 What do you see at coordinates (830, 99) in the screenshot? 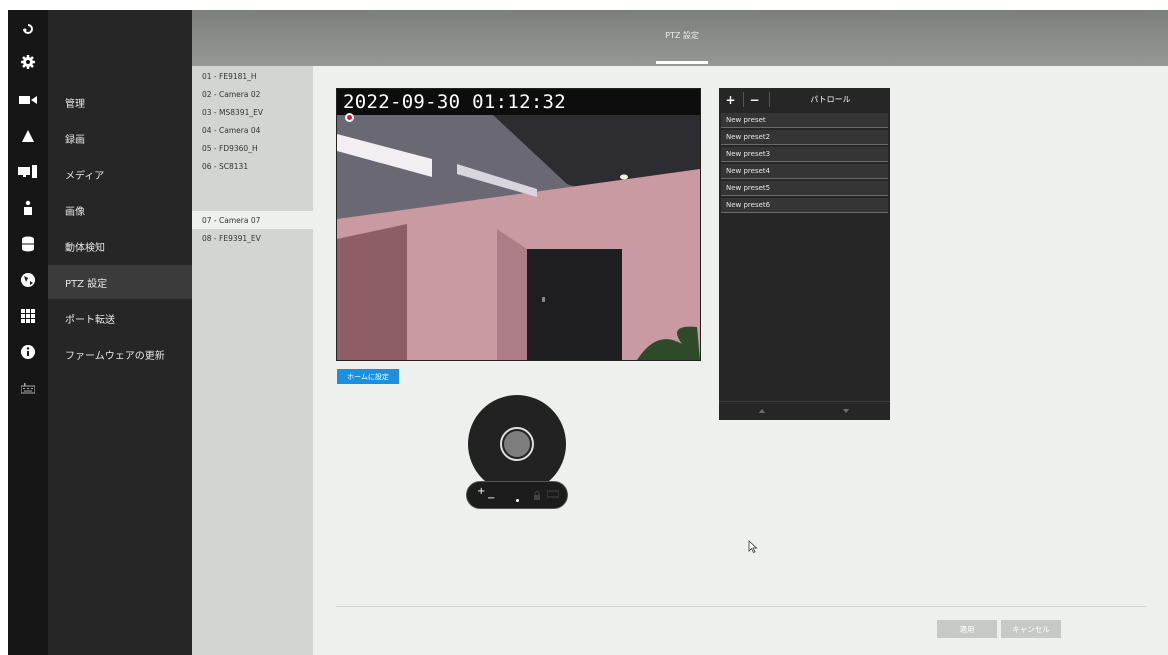
I see `patrol-button: パトロール` at bounding box center [830, 99].